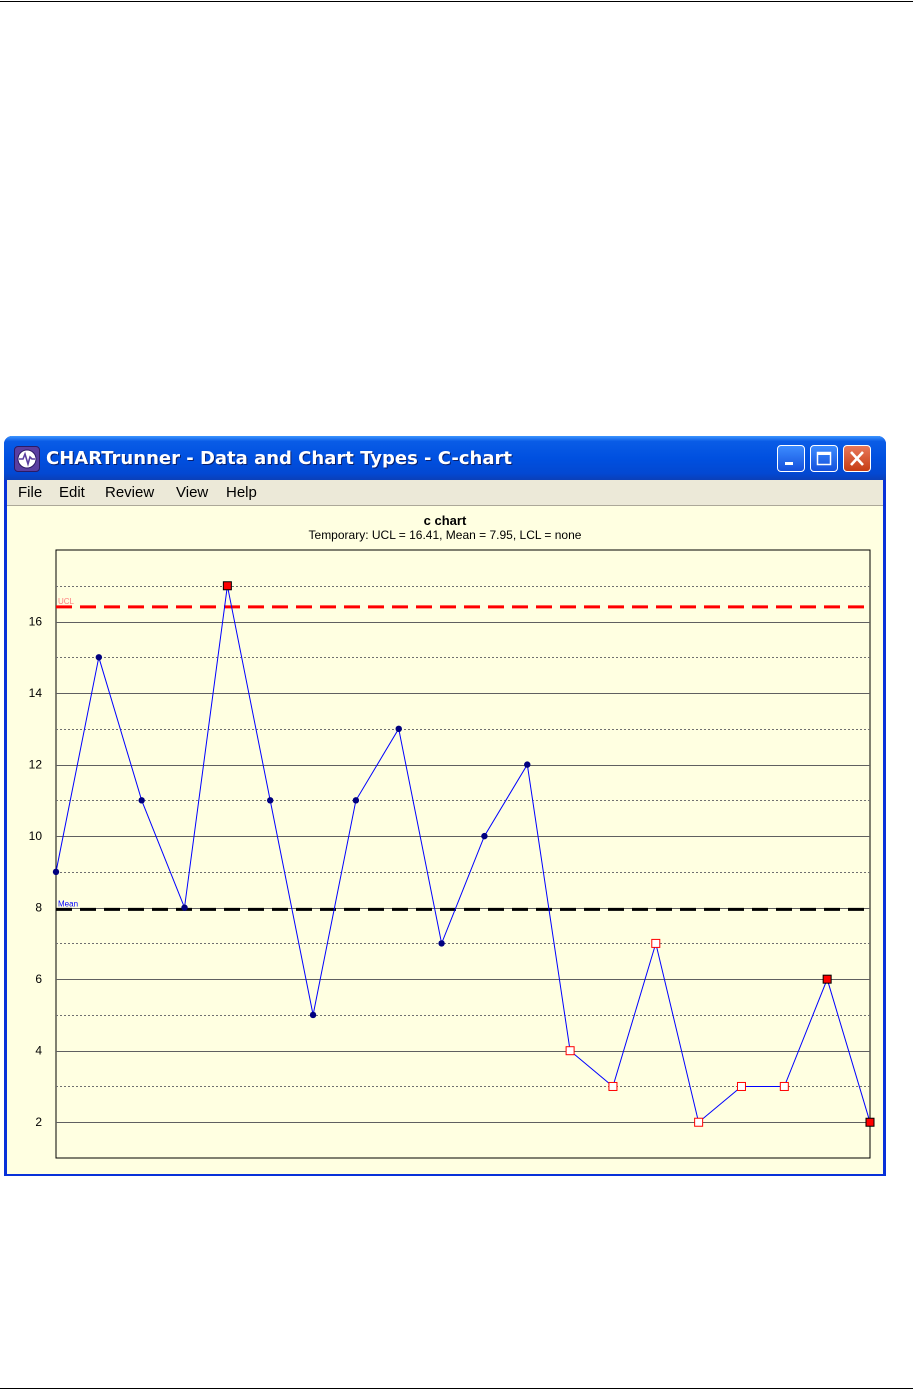  What do you see at coordinates (36, 765) in the screenshot?
I see `y-tick-label: 12` at bounding box center [36, 765].